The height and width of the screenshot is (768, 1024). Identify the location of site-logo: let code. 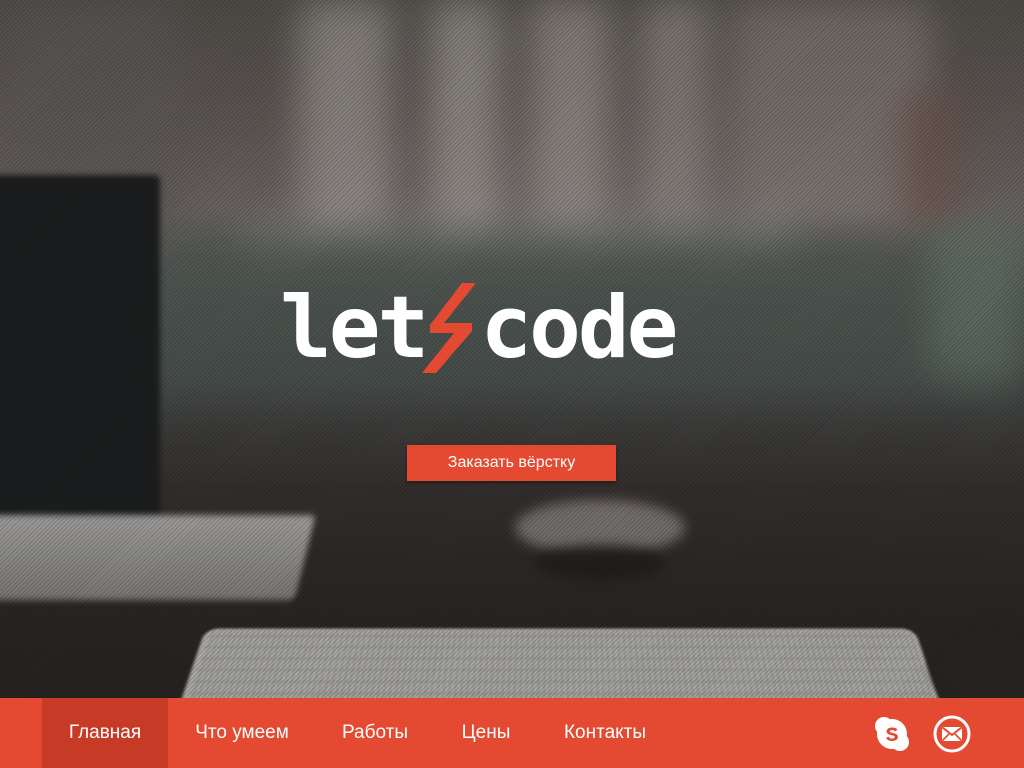
(477, 328).